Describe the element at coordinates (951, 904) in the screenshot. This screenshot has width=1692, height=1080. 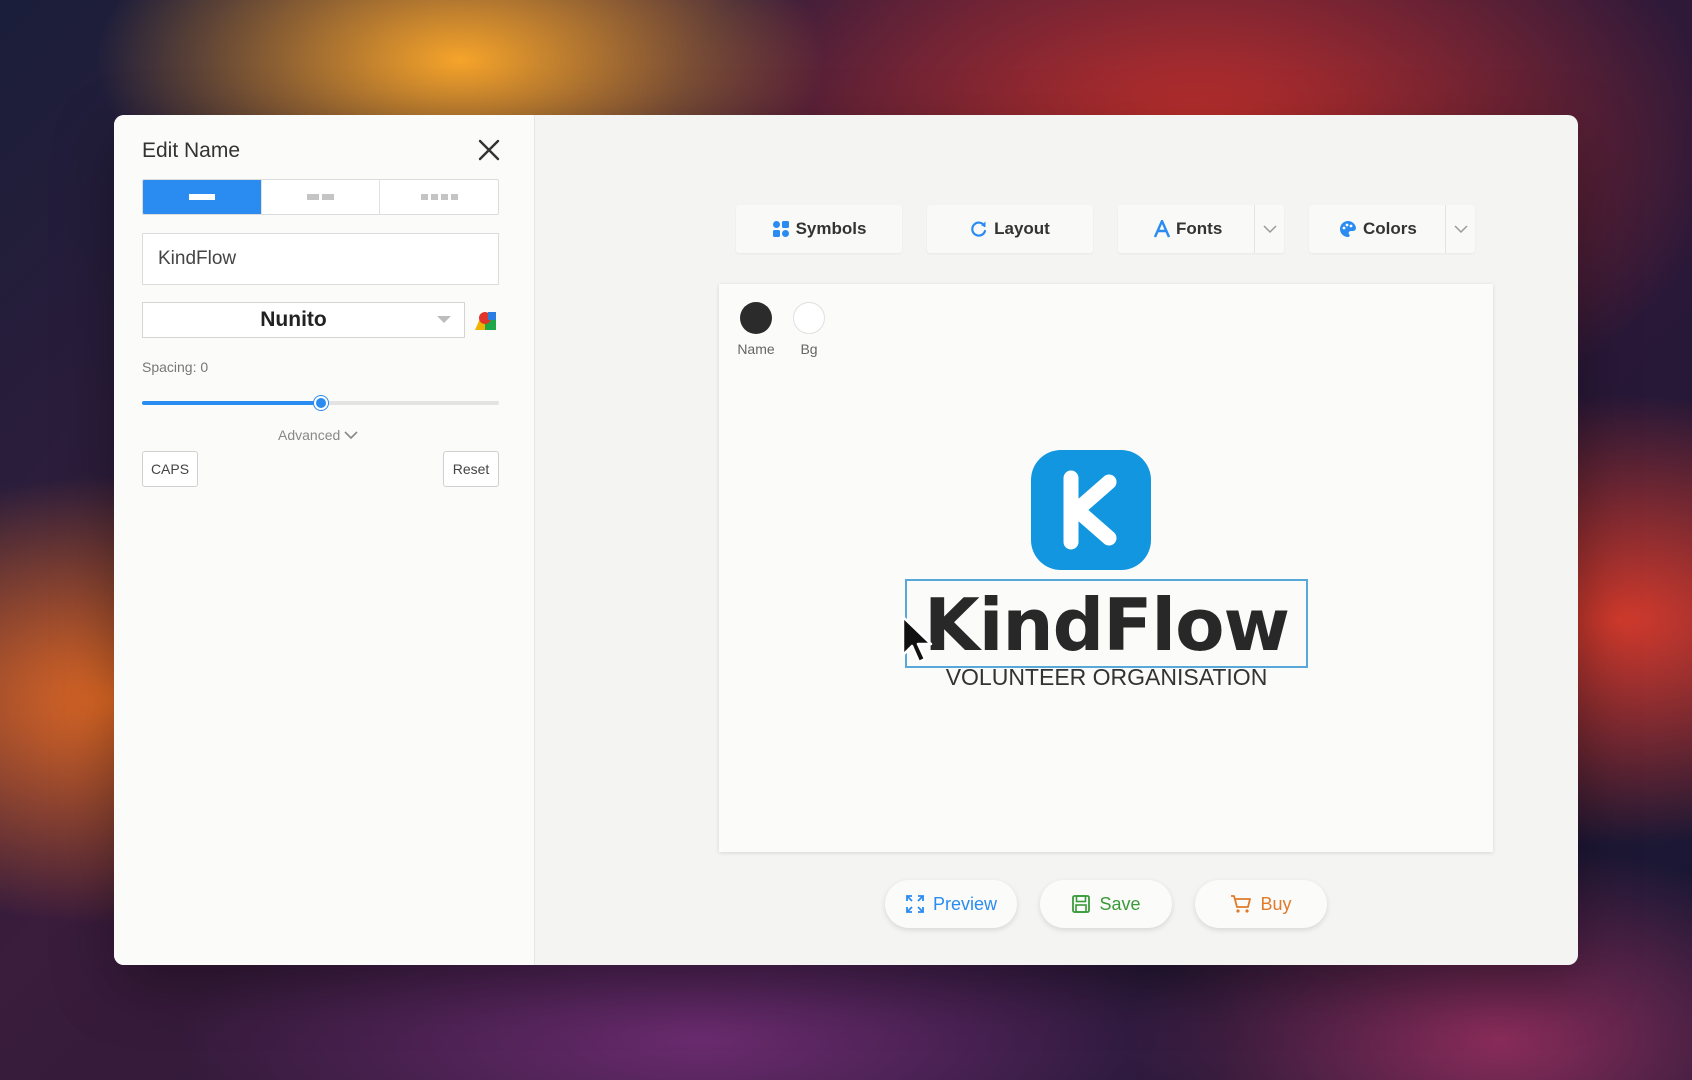
I see `preview-button: Preview` at that location.